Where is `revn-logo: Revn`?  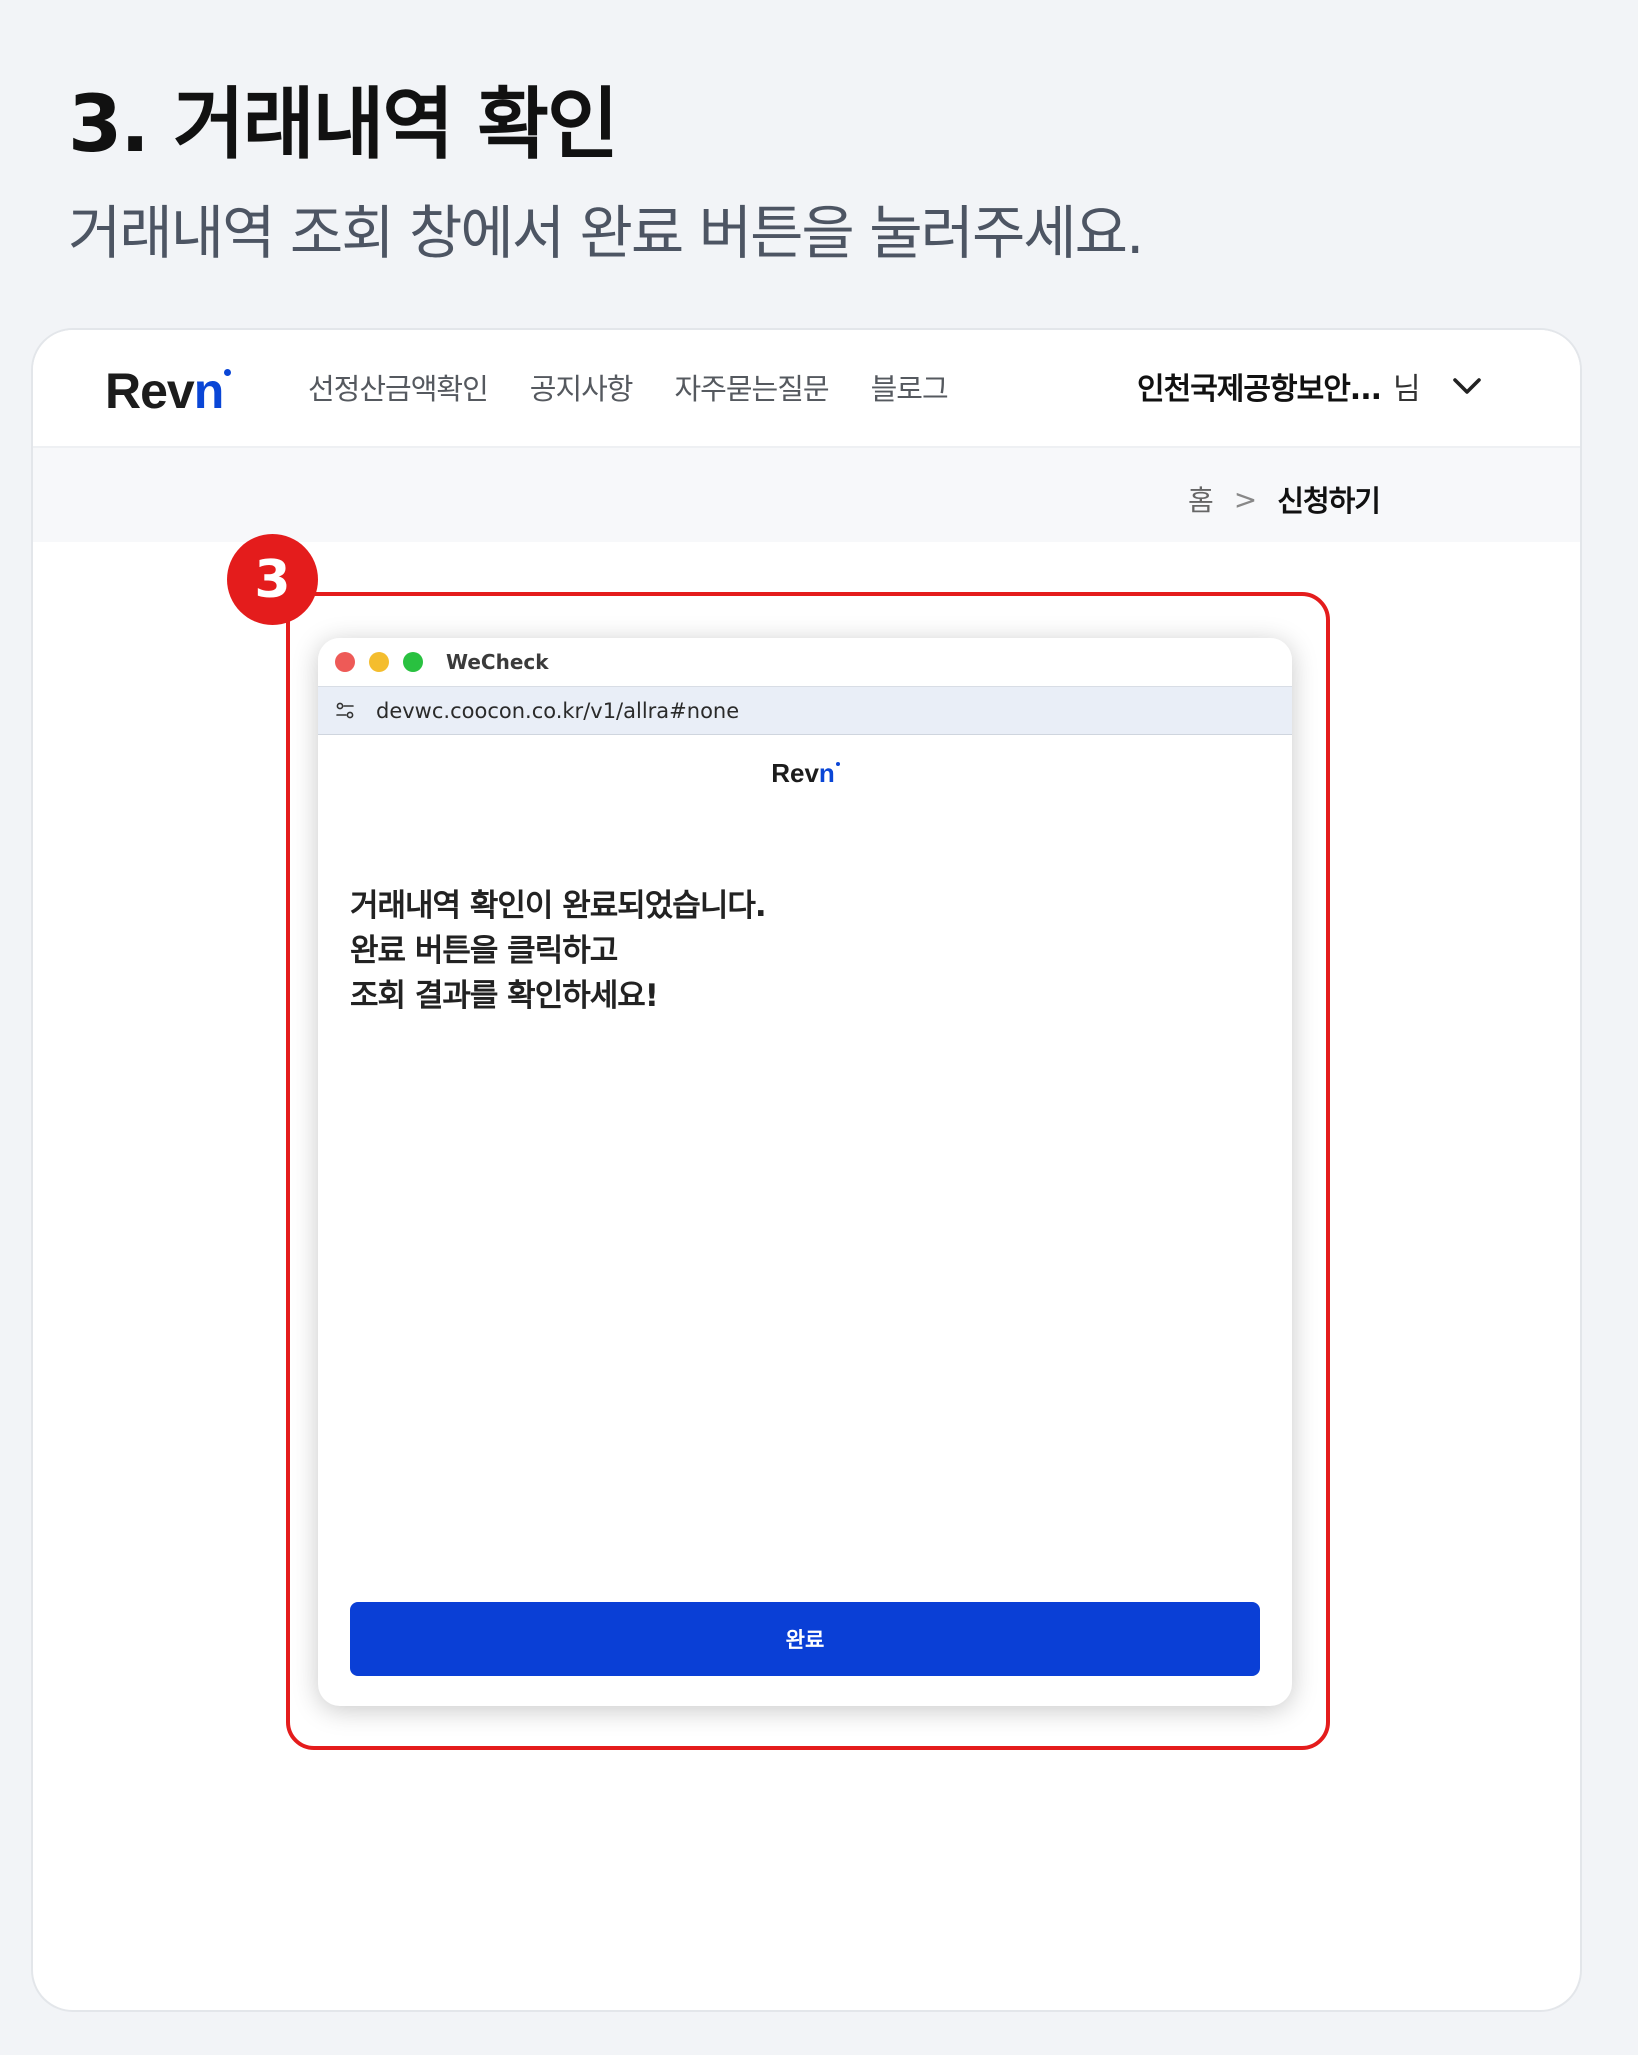
revn-logo: Revn is located at coordinates (168, 391).